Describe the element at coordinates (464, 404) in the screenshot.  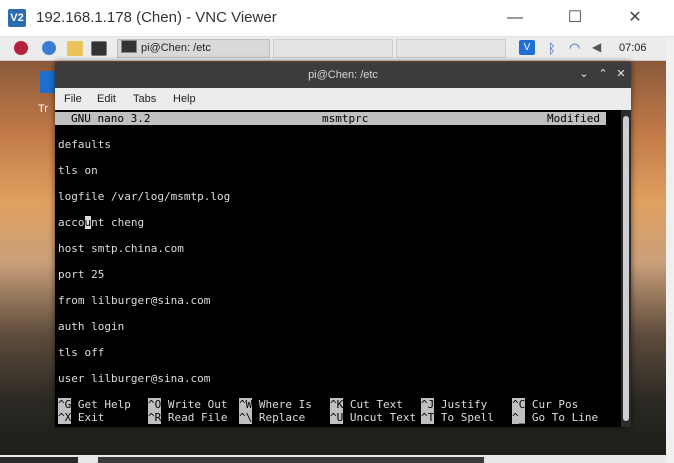
I see `shortcut-label: Justify` at that location.